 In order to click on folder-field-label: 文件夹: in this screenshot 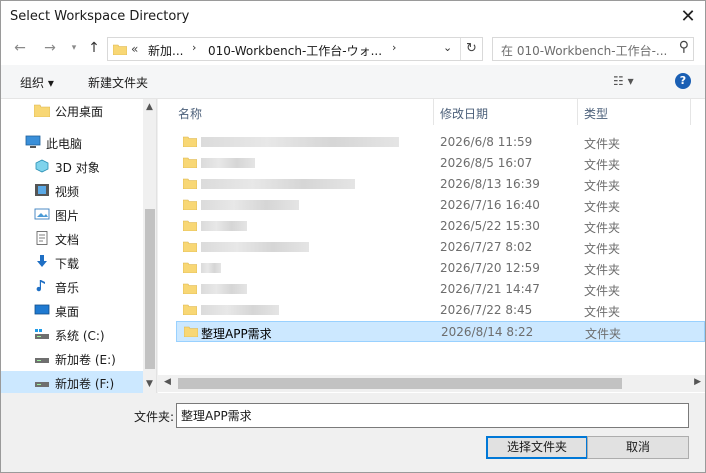, I will do `click(154, 417)`.